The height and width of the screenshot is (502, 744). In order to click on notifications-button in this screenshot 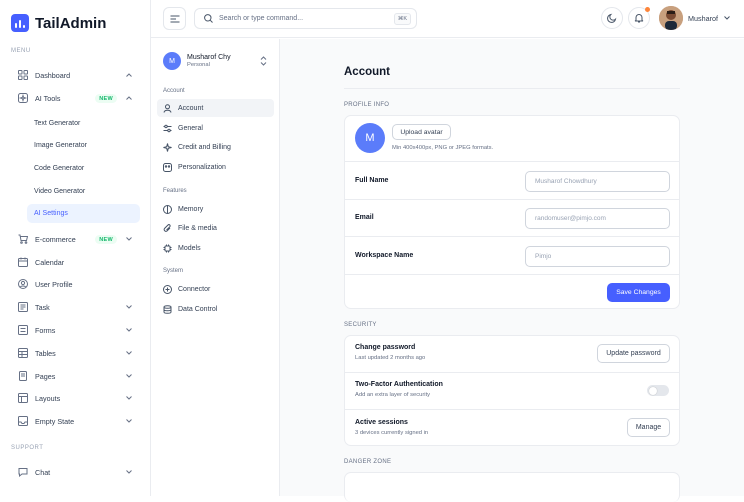, I will do `click(639, 18)`.